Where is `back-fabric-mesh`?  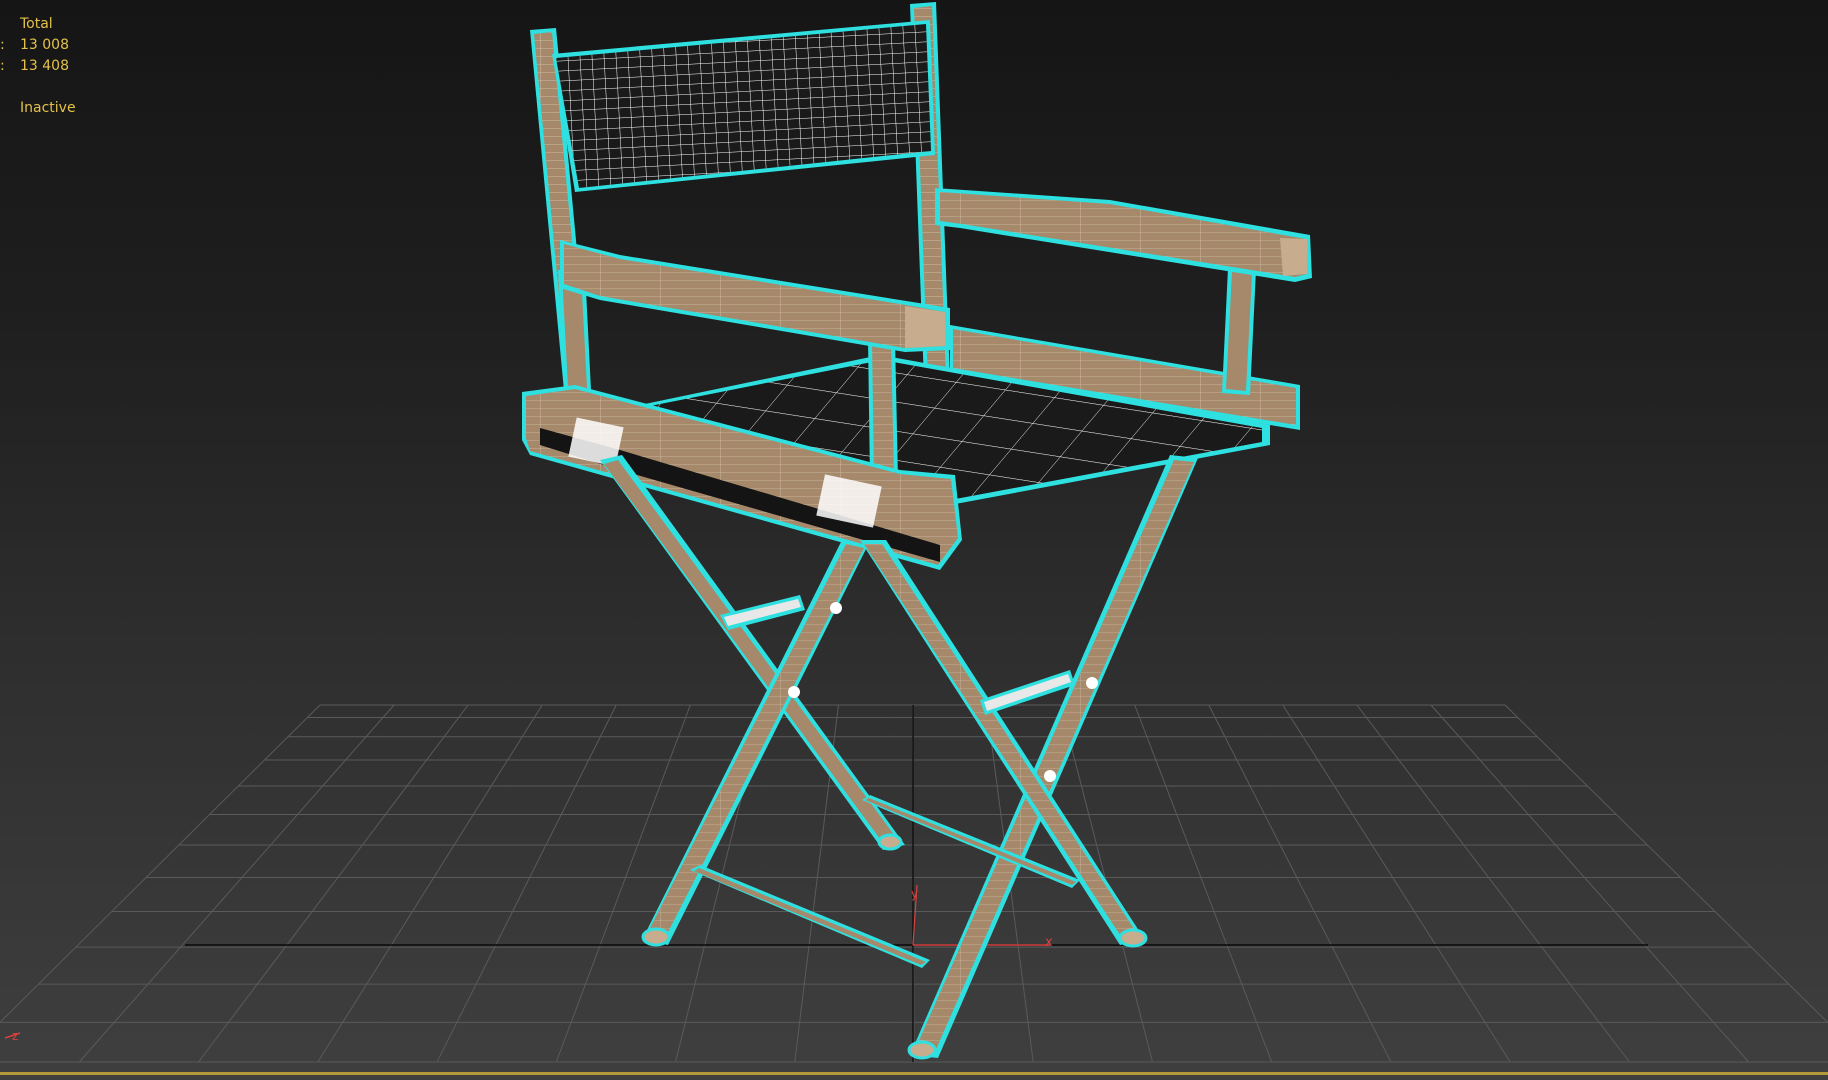
back-fabric-mesh is located at coordinates (743, 106).